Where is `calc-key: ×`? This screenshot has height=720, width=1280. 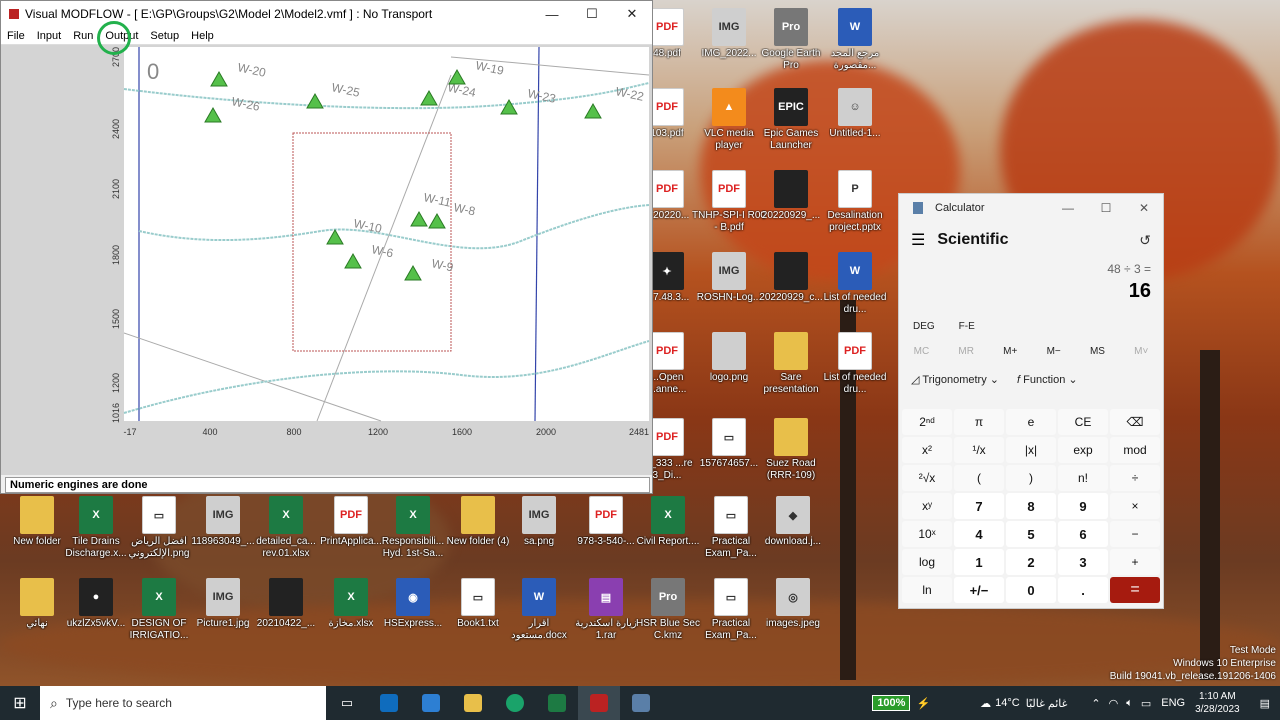
calc-key: × is located at coordinates (1135, 506).